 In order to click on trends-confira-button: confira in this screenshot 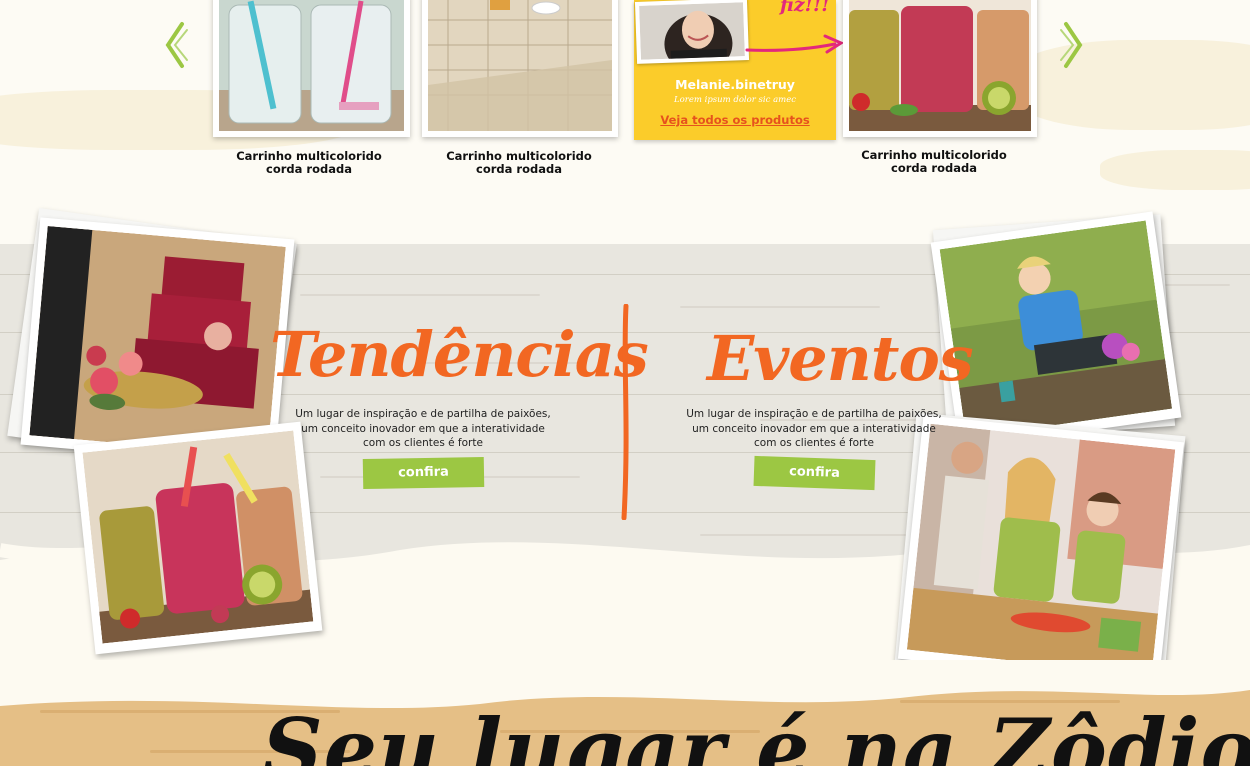, I will do `click(423, 473)`.